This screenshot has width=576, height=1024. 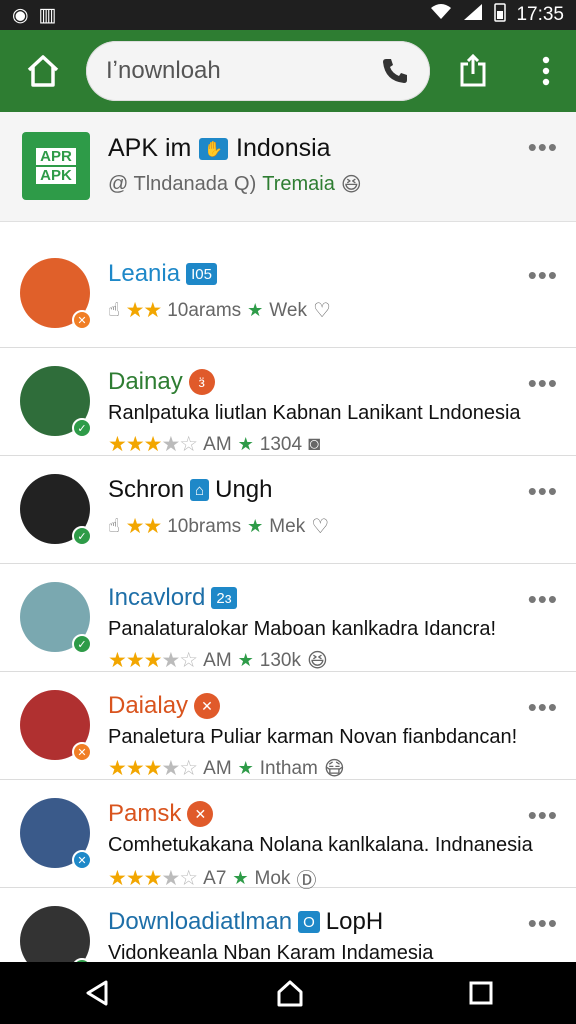 I want to click on item-tag: 2ɜ, so click(x=224, y=598).